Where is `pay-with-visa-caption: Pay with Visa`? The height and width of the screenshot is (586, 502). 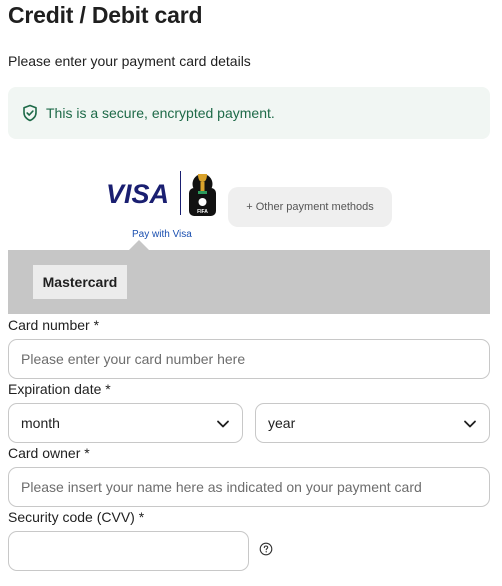
pay-with-visa-caption: Pay with Visa is located at coordinates (162, 234).